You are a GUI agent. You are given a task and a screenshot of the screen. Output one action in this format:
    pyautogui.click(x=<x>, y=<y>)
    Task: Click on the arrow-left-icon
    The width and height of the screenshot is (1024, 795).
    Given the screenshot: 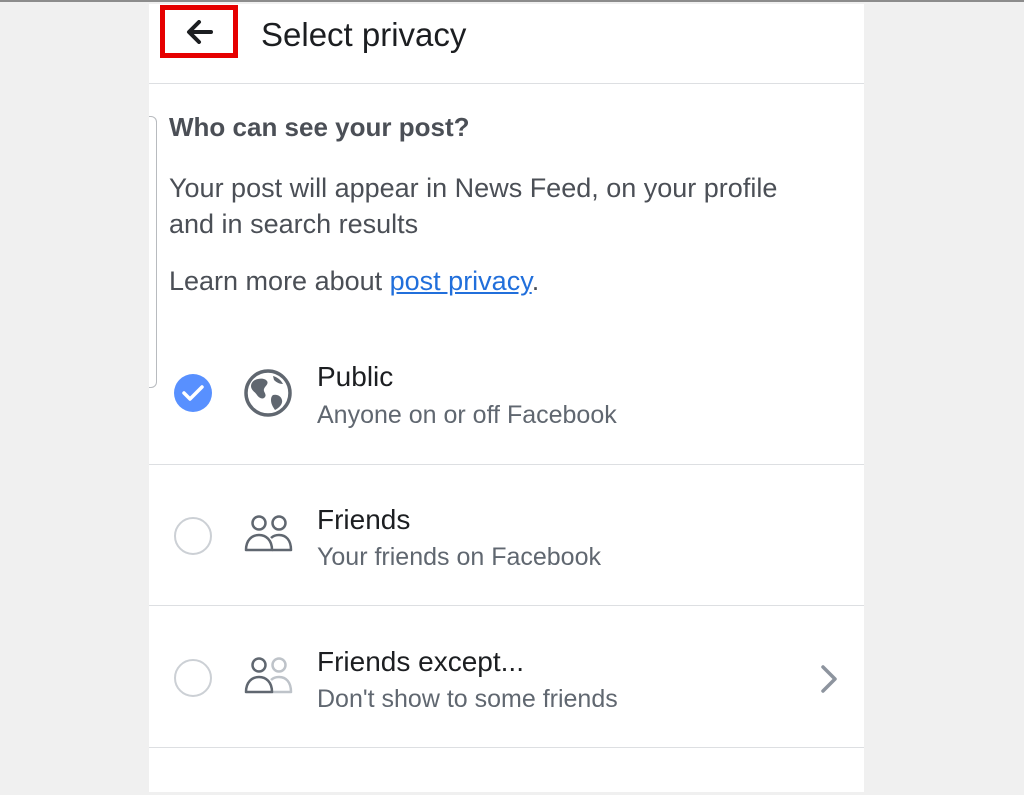 What is the action you would take?
    pyautogui.click(x=200, y=32)
    